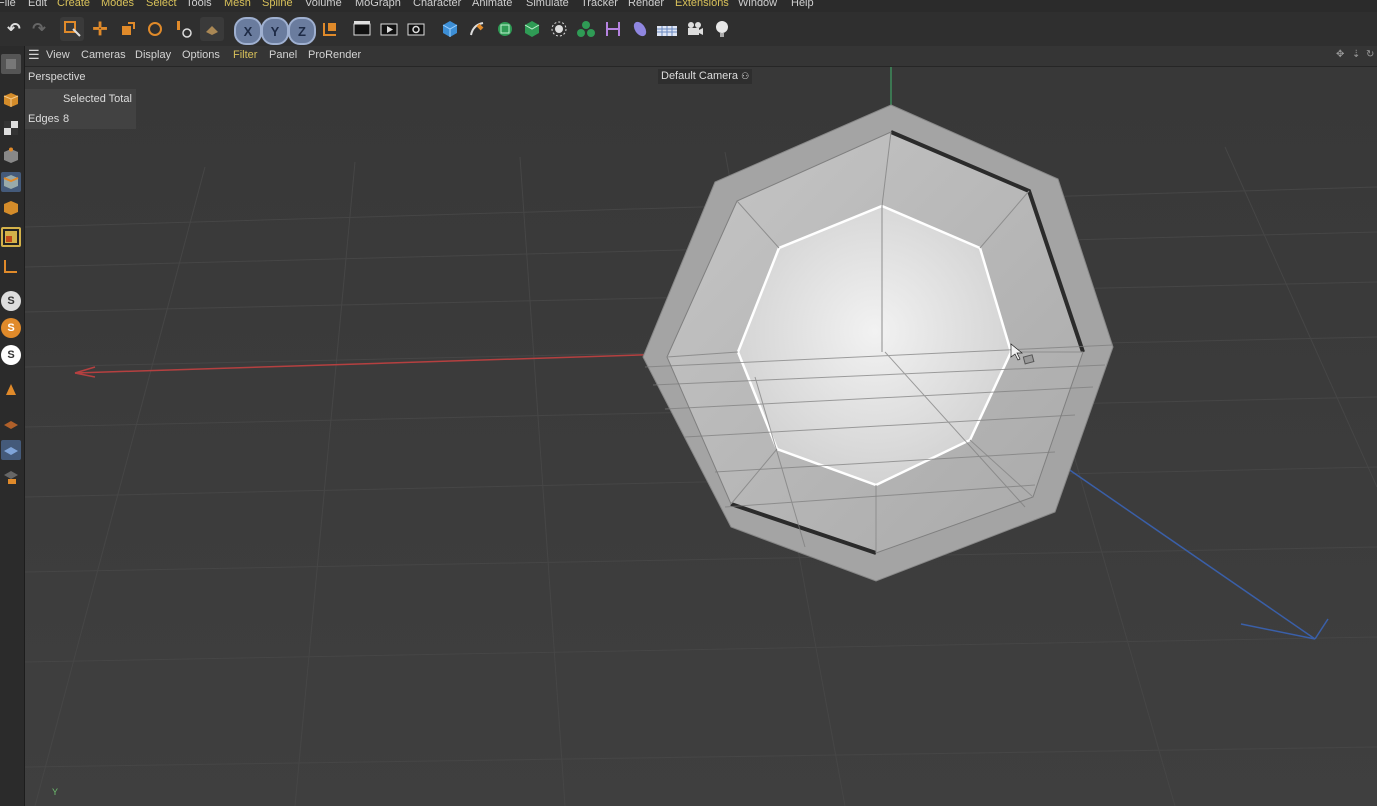  Describe the element at coordinates (700, 76) in the screenshot. I see `camera-name: Default Camera` at that location.